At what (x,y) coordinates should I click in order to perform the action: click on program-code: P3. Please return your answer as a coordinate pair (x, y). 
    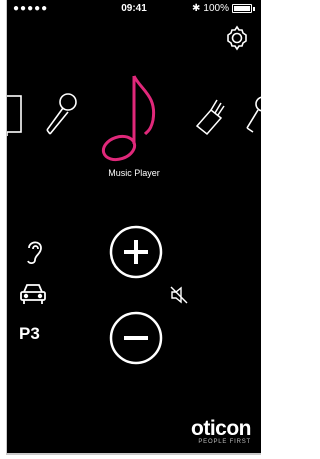
    Looking at the image, I should click on (29, 333).